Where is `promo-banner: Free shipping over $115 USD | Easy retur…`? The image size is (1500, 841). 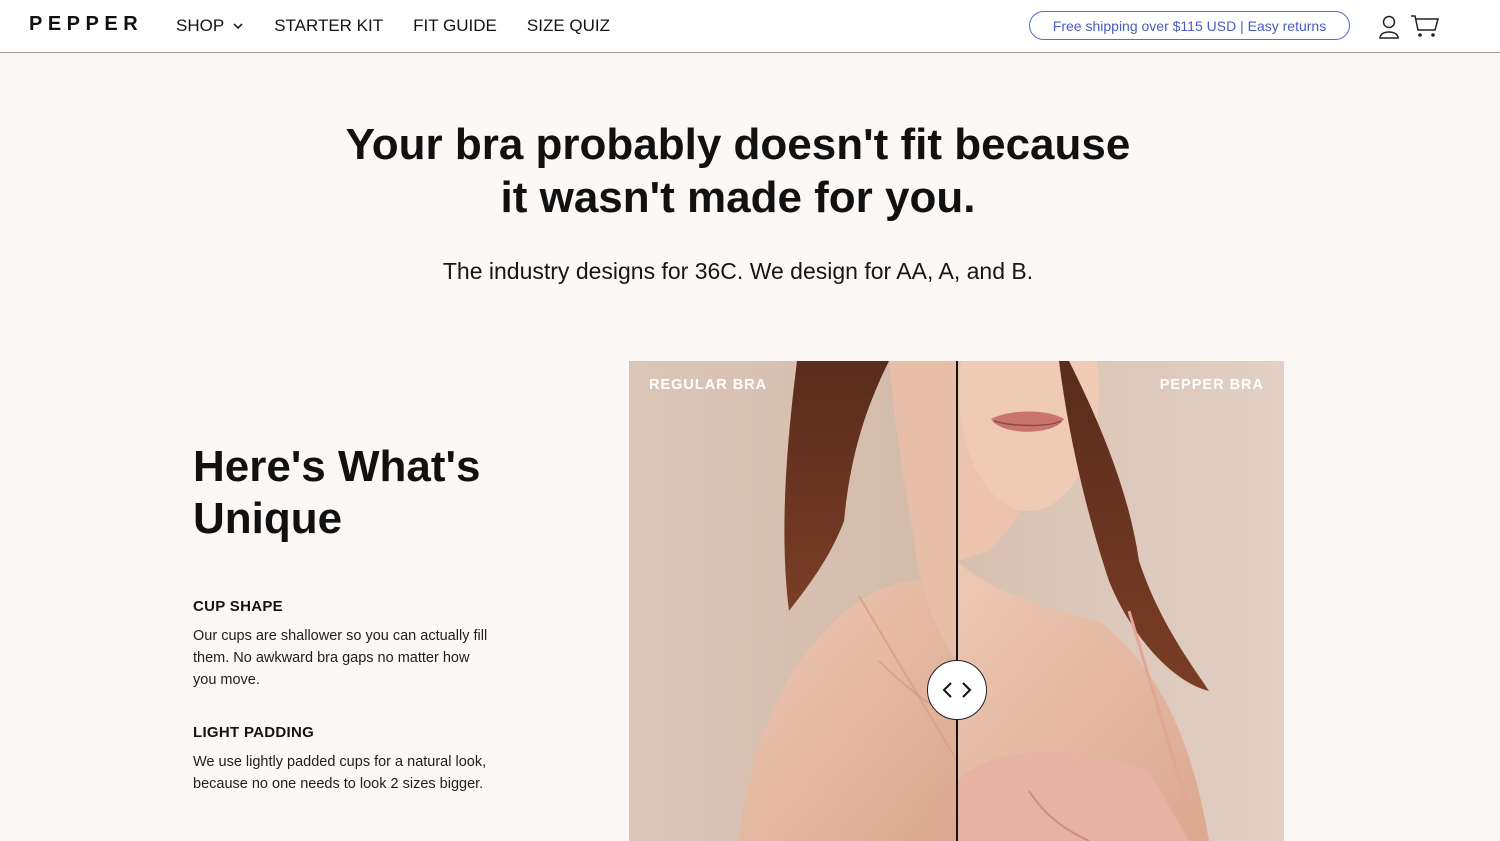
promo-banner: Free shipping over $115 USD | Easy retur… is located at coordinates (1189, 25).